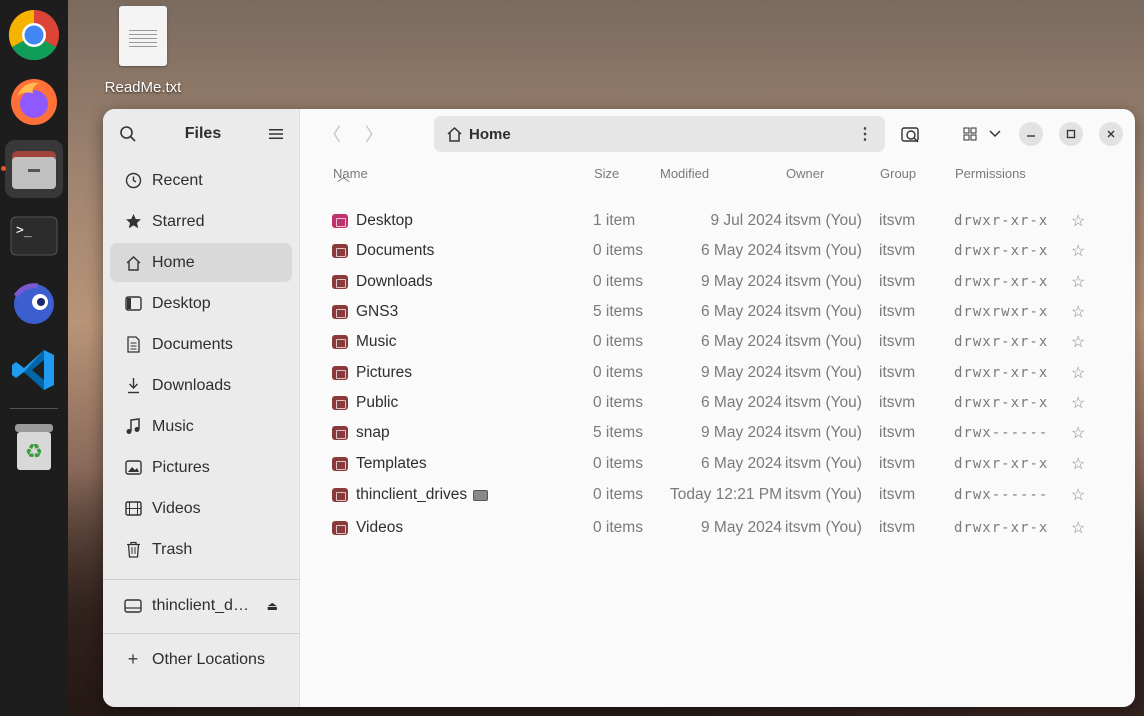 The width and height of the screenshot is (1144, 716). I want to click on hamburger-menu-icon, so click(276, 134).